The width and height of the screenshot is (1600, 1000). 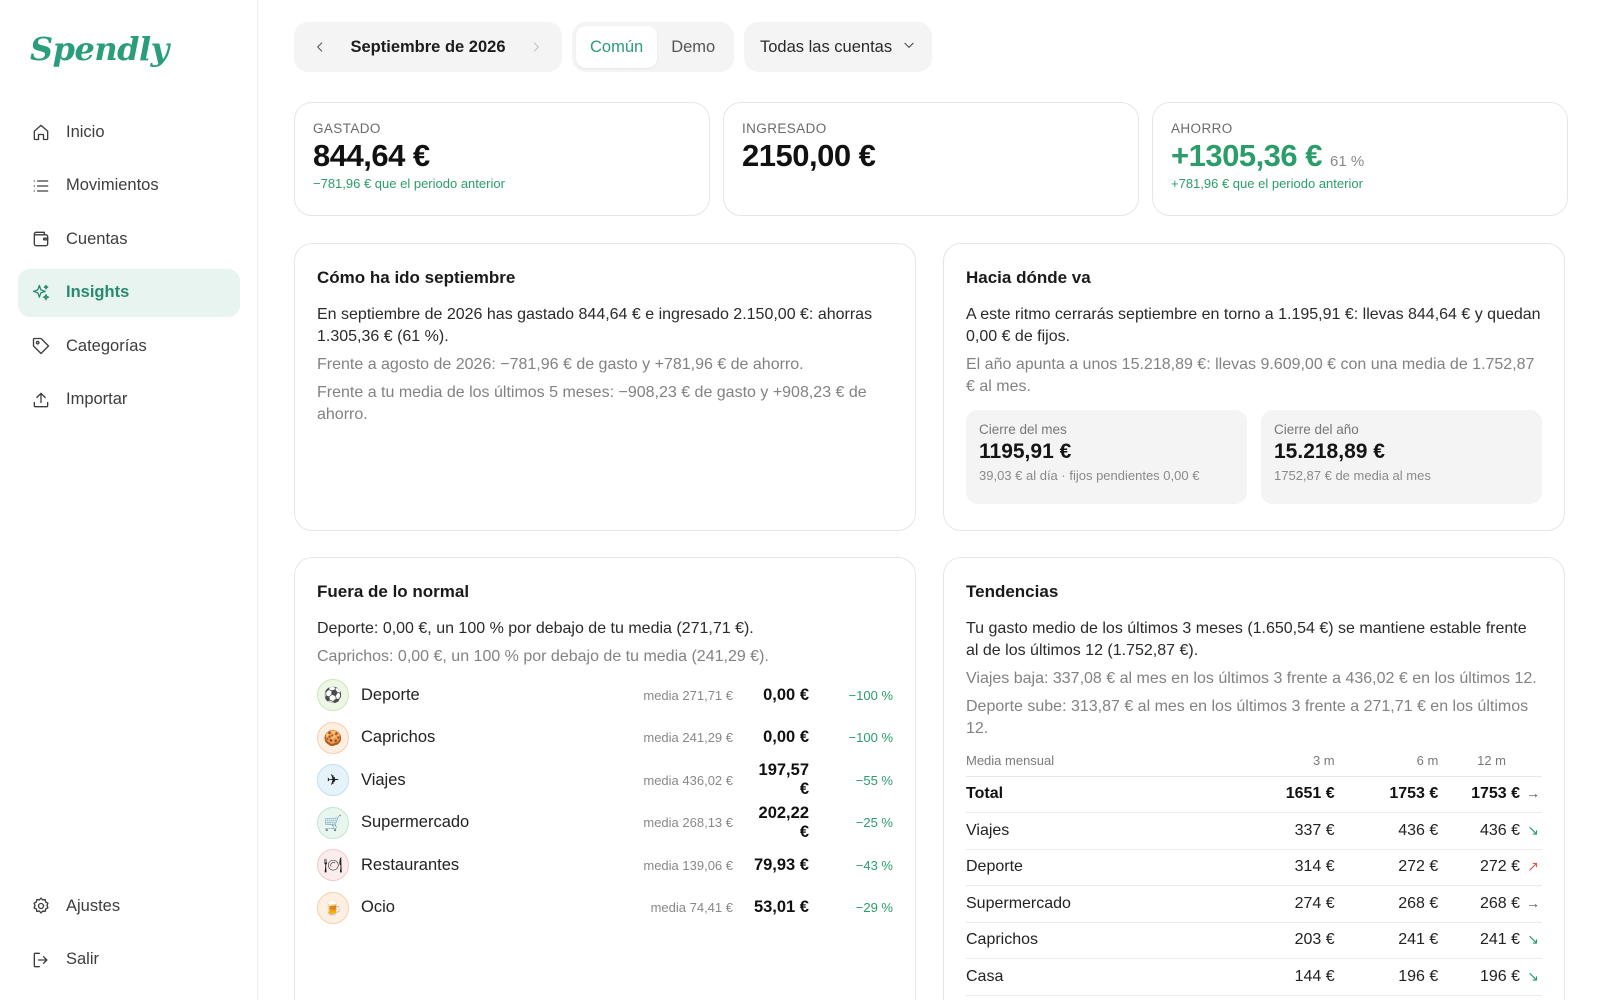 What do you see at coordinates (931, 159) in the screenshot?
I see `stat-card-income: INGRESADO 2150,00 €` at bounding box center [931, 159].